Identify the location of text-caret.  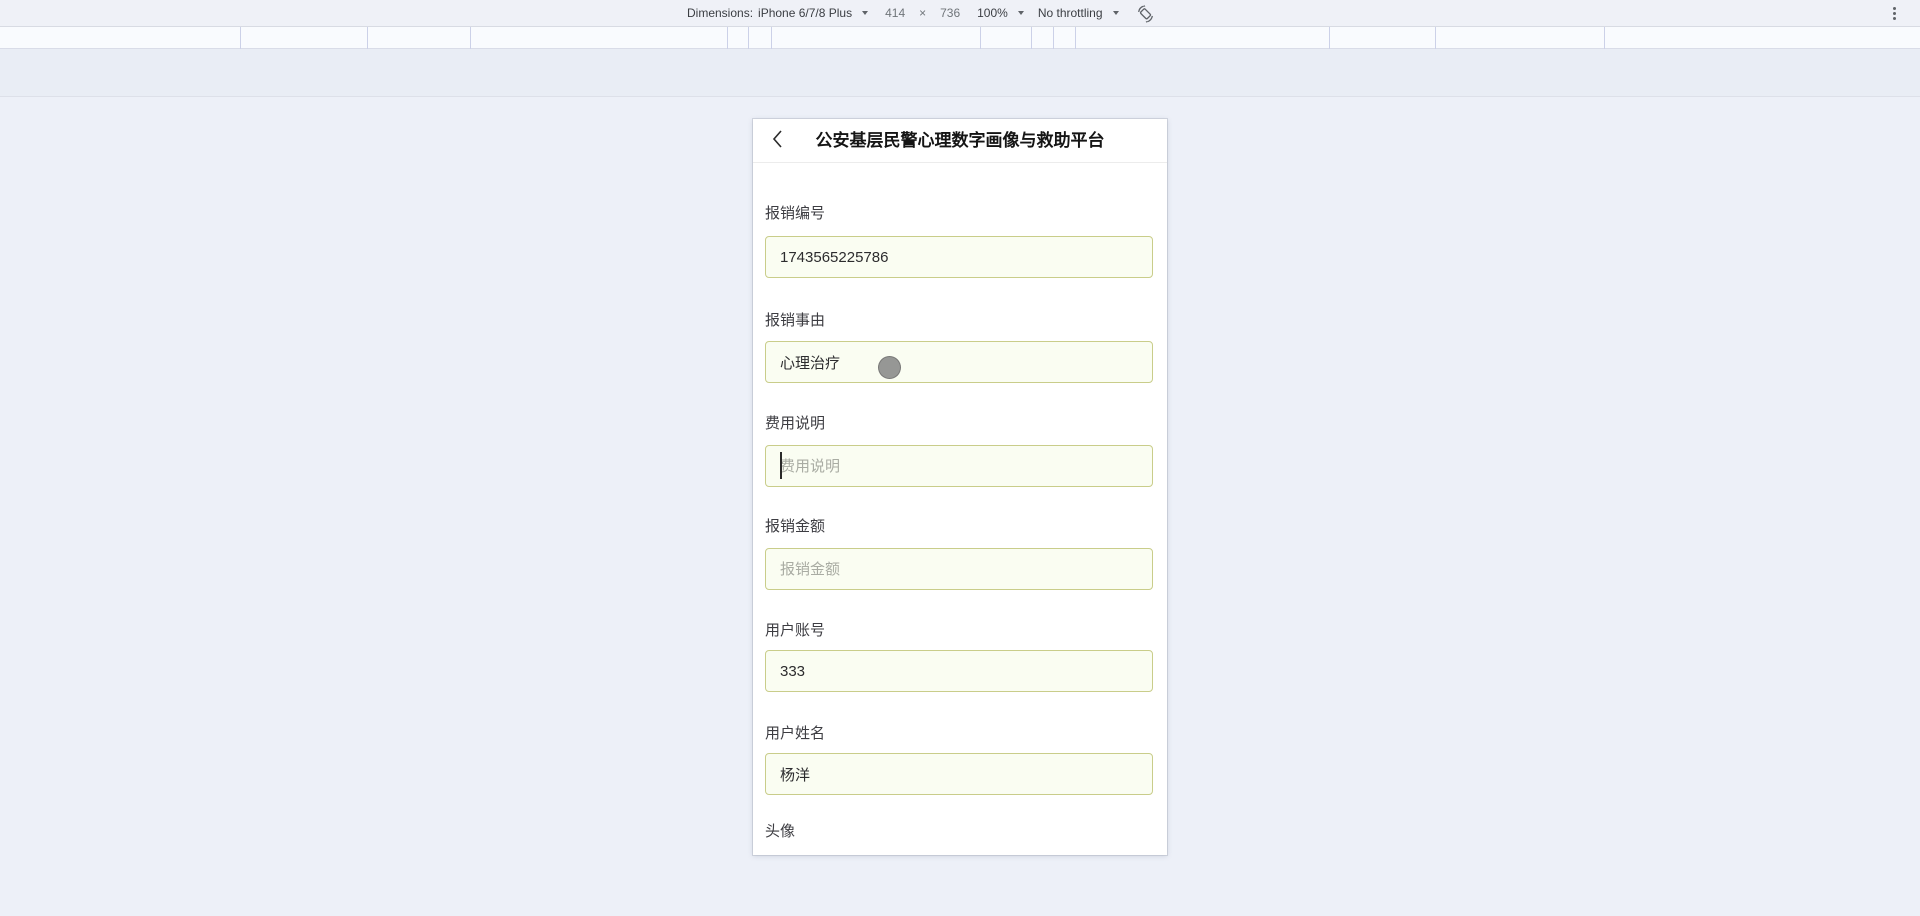
(781, 465).